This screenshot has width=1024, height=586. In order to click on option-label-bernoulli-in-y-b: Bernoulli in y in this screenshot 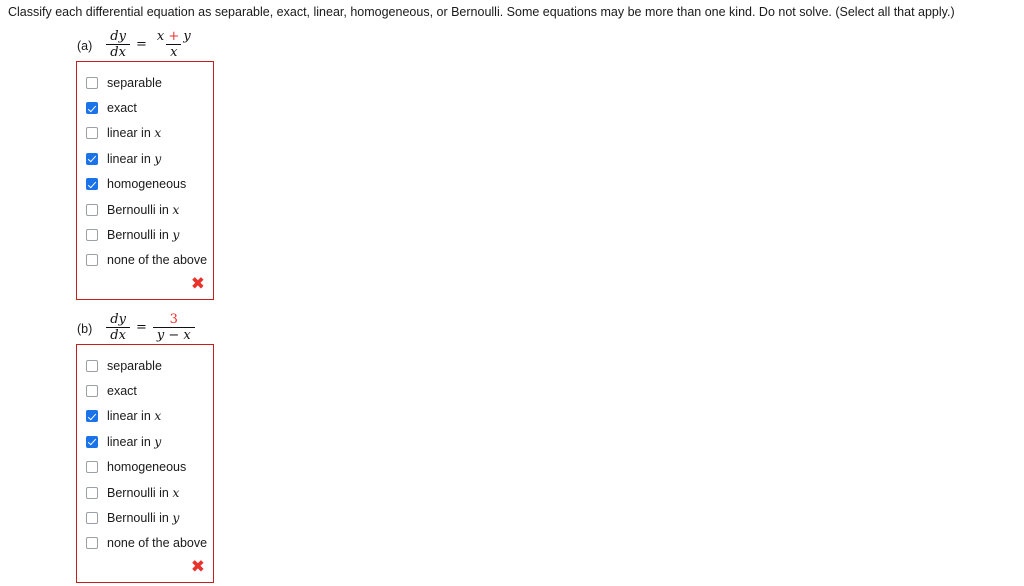, I will do `click(143, 518)`.